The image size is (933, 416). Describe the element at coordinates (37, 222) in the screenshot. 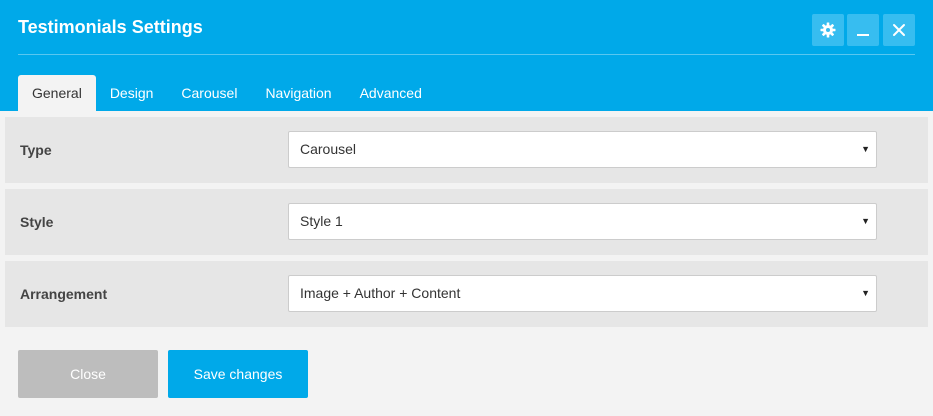

I see `style-label: Style` at that location.